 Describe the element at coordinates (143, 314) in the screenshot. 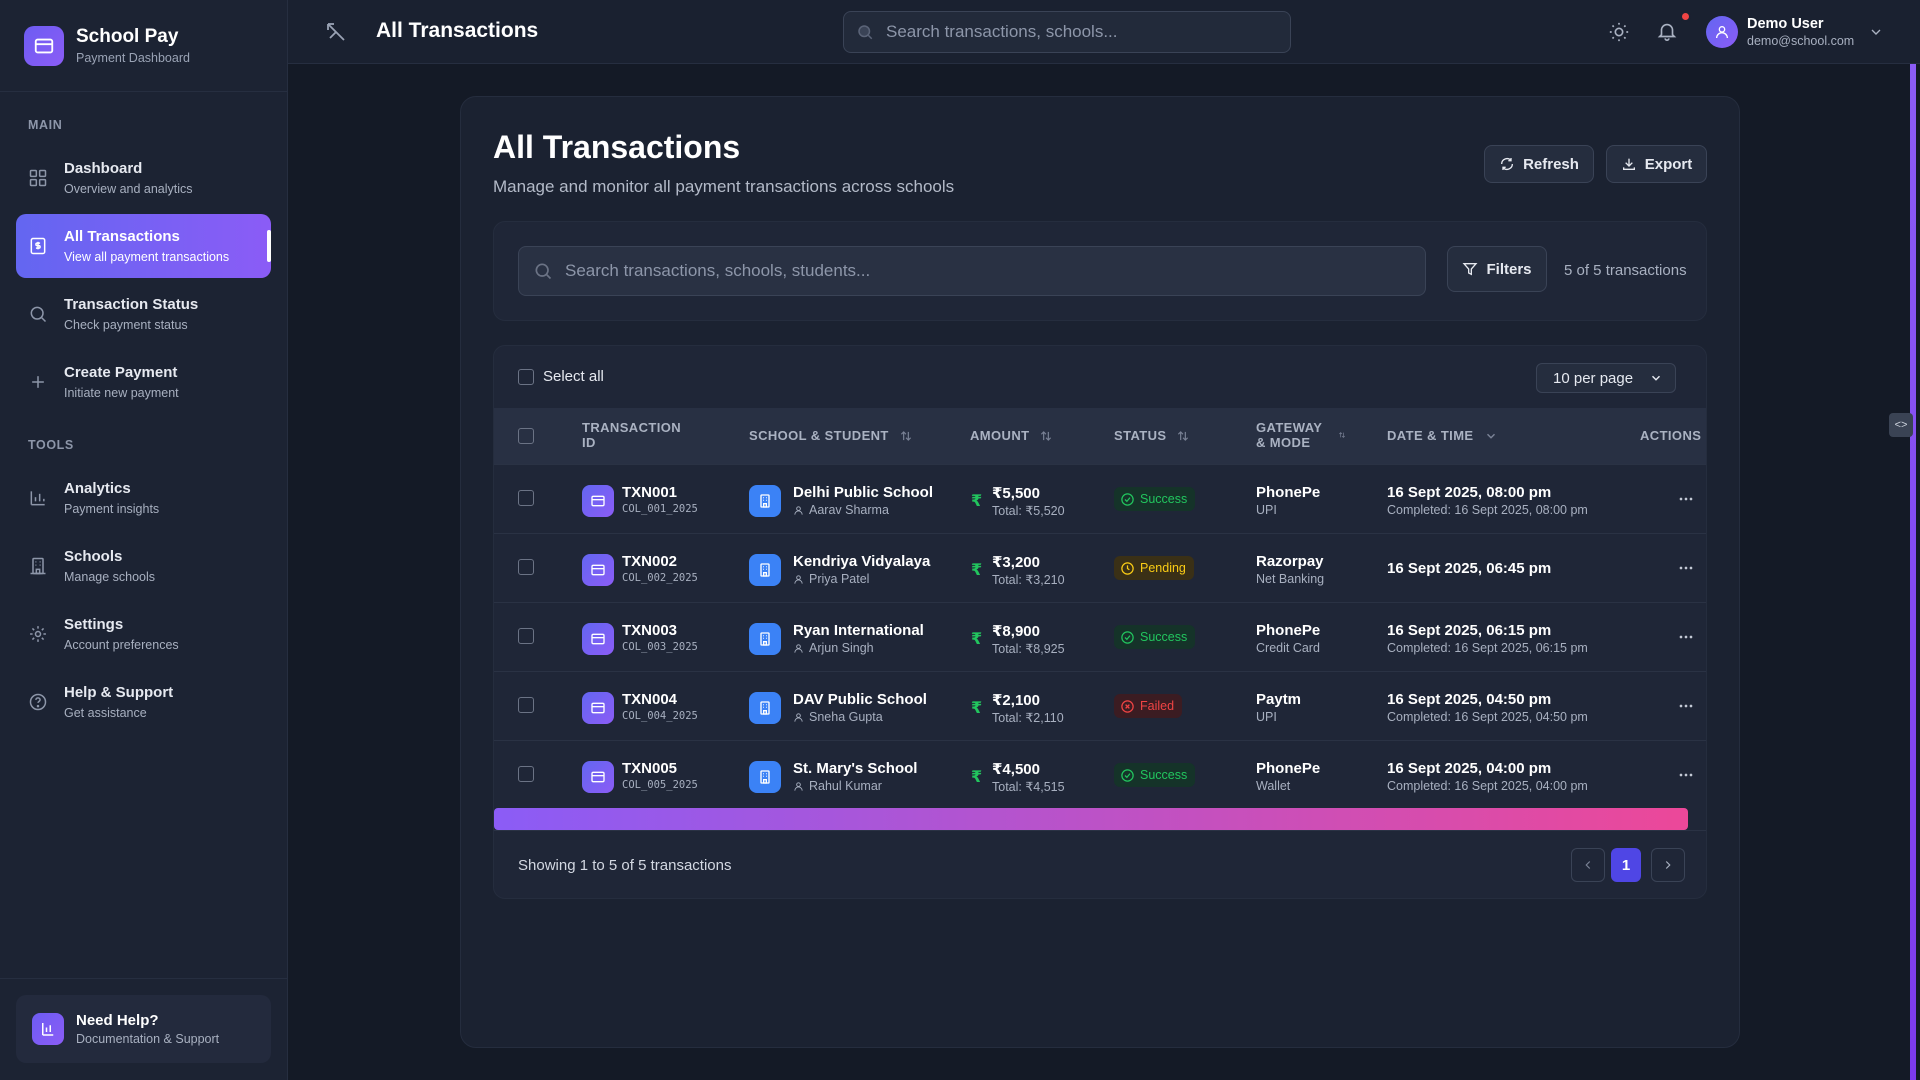

I see `sidebar-item-transaction-status: Transaction Status Check payment status` at that location.